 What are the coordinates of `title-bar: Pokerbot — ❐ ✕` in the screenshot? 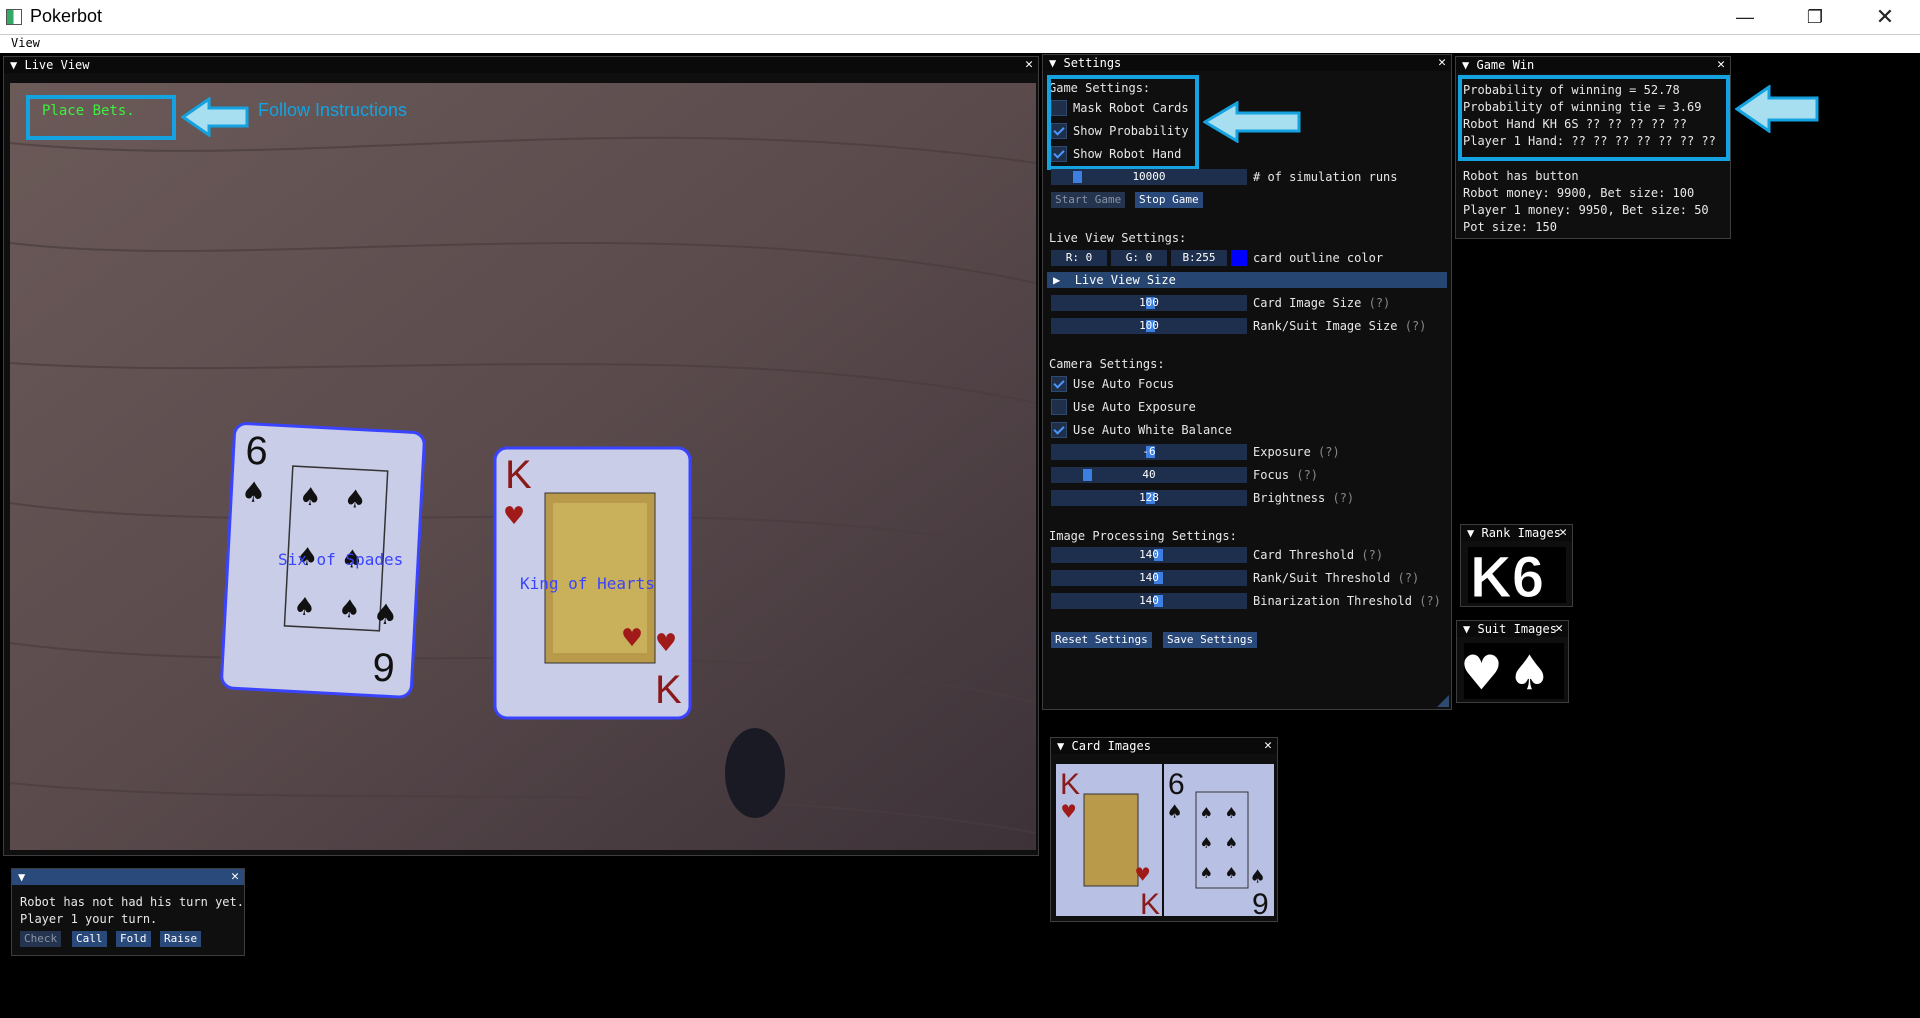 It's located at (960, 17).